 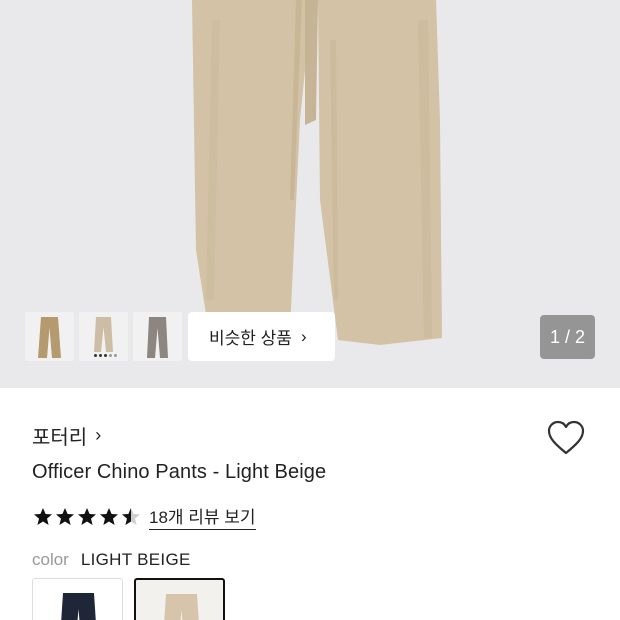 I want to click on color-value: LIGHT BEIGE, so click(x=135, y=559).